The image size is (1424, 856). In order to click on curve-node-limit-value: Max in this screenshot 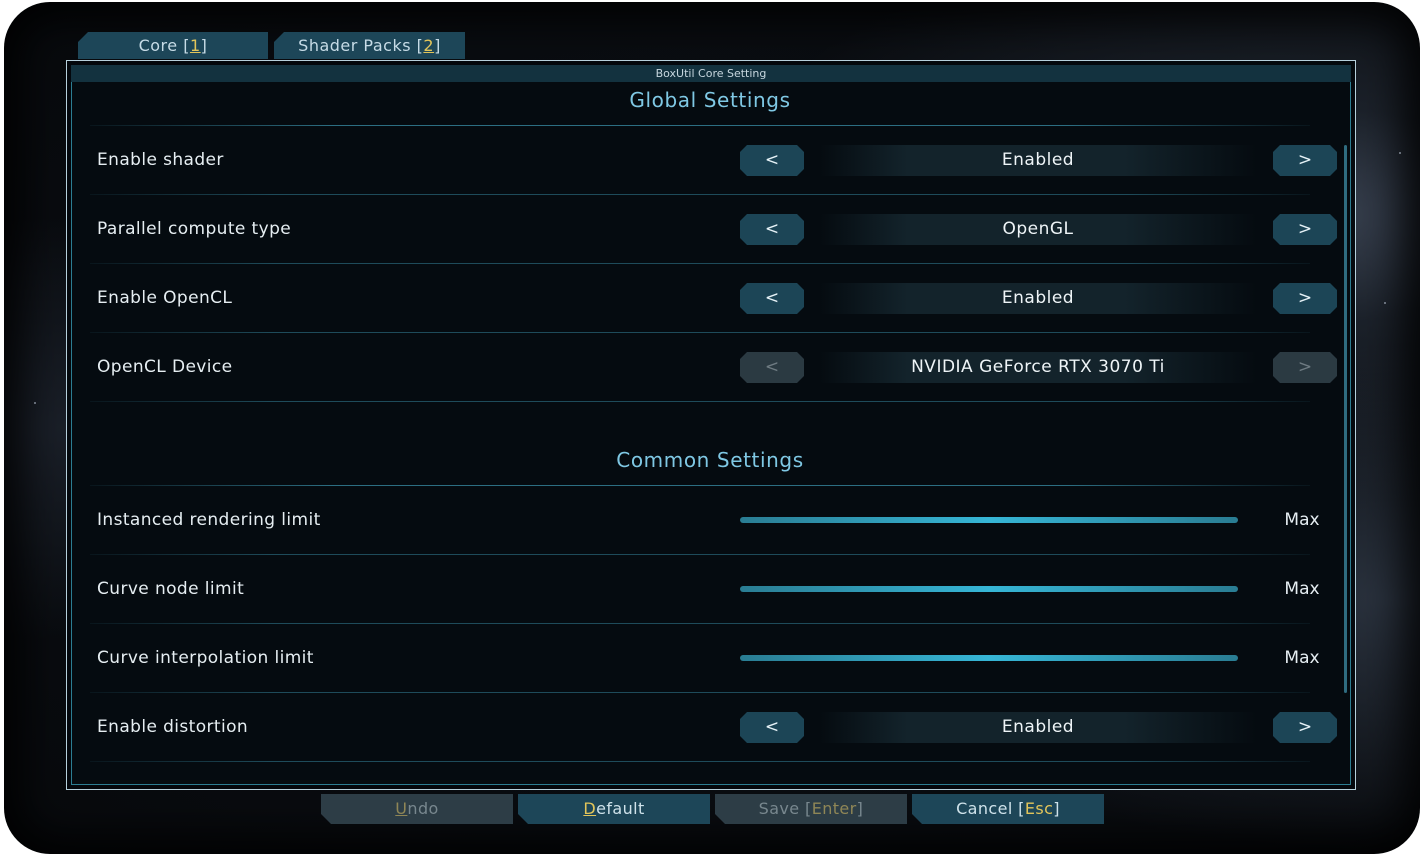, I will do `click(1302, 589)`.